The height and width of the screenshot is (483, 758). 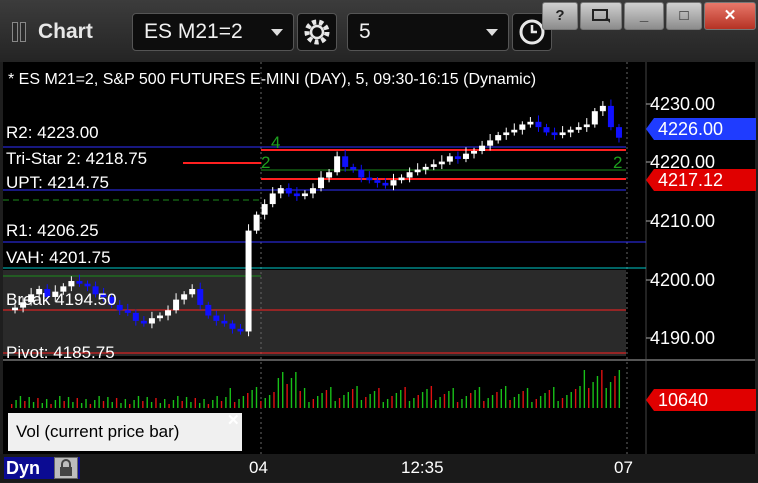 What do you see at coordinates (58, 257) in the screenshot?
I see `level-label-vah: VAH: 4201.75` at bounding box center [58, 257].